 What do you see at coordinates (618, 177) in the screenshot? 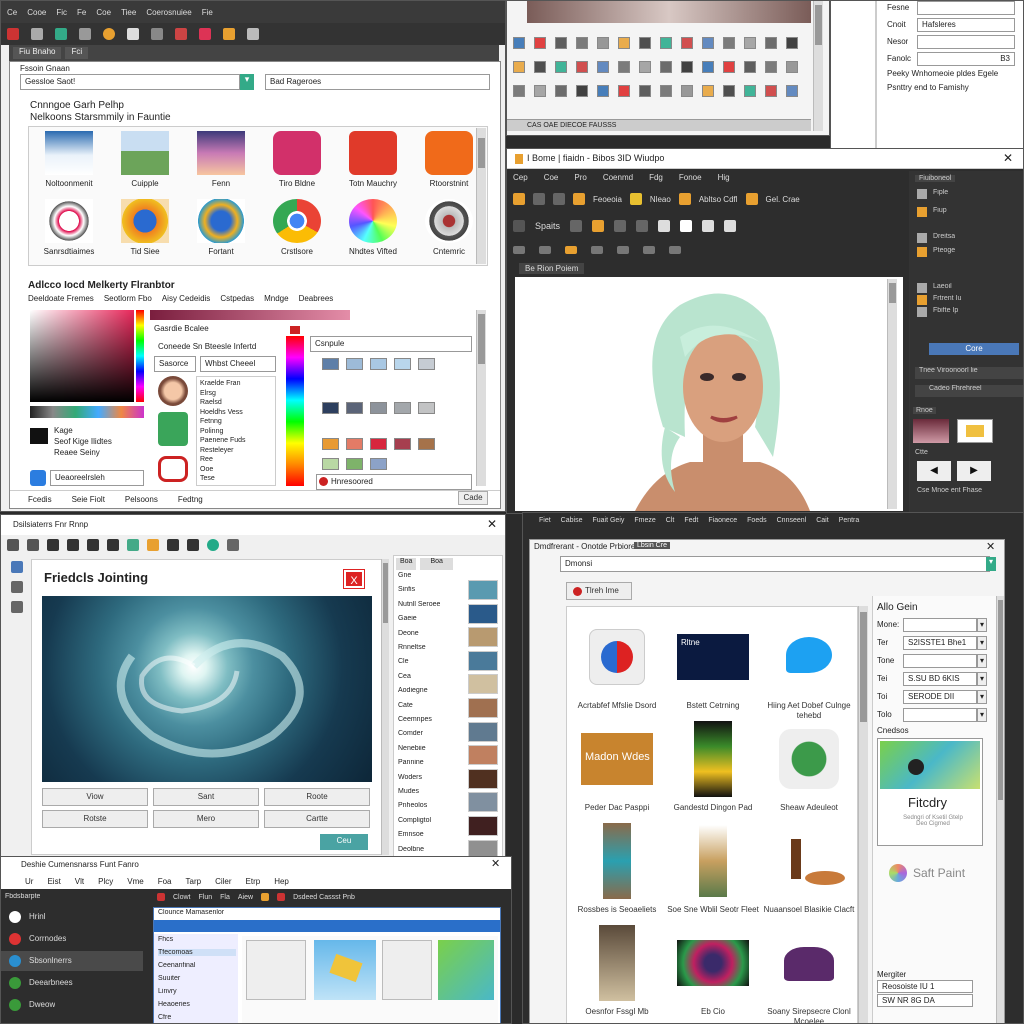
I see `menu-item: Coenmd` at bounding box center [618, 177].